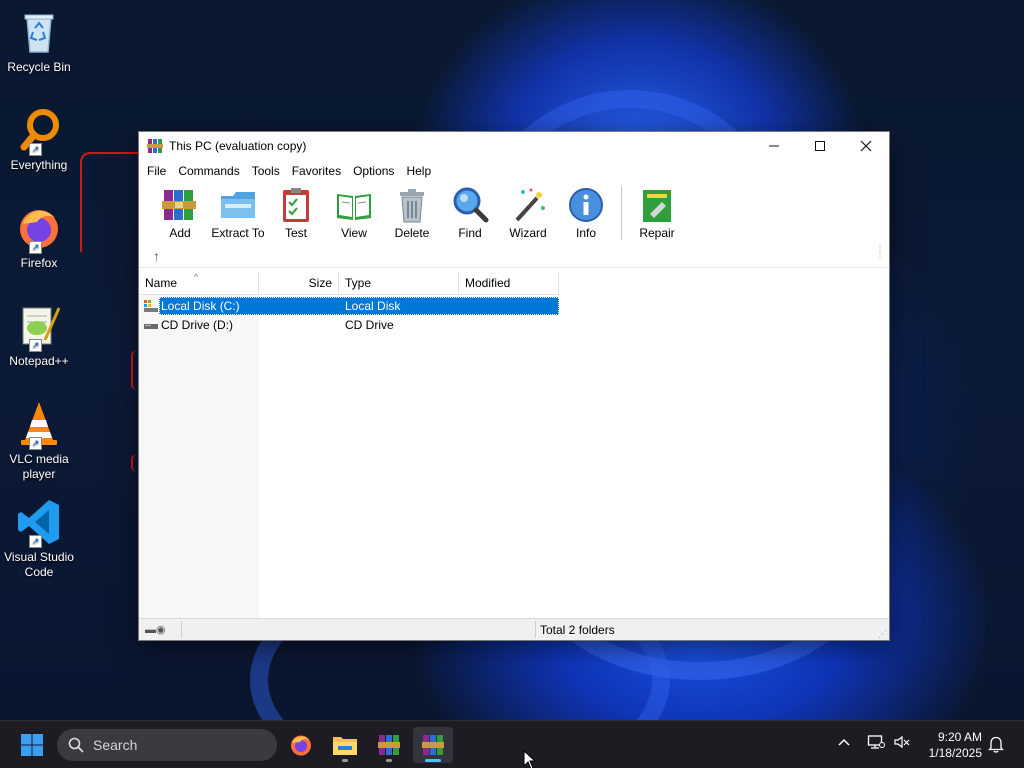  Describe the element at coordinates (399, 283) in the screenshot. I see `column-header-type: Type` at that location.